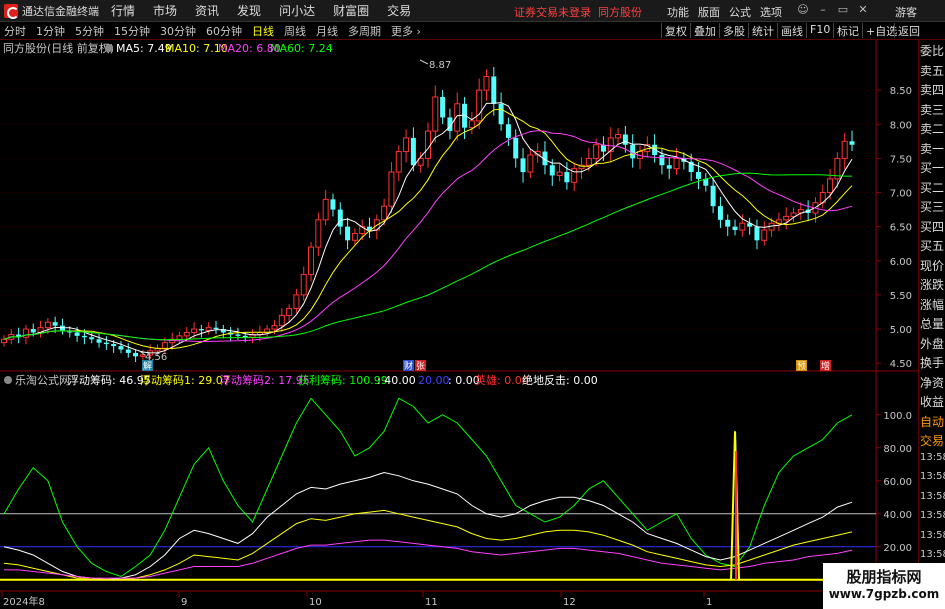  I want to click on tool-fanhui: 返回, so click(908, 30).